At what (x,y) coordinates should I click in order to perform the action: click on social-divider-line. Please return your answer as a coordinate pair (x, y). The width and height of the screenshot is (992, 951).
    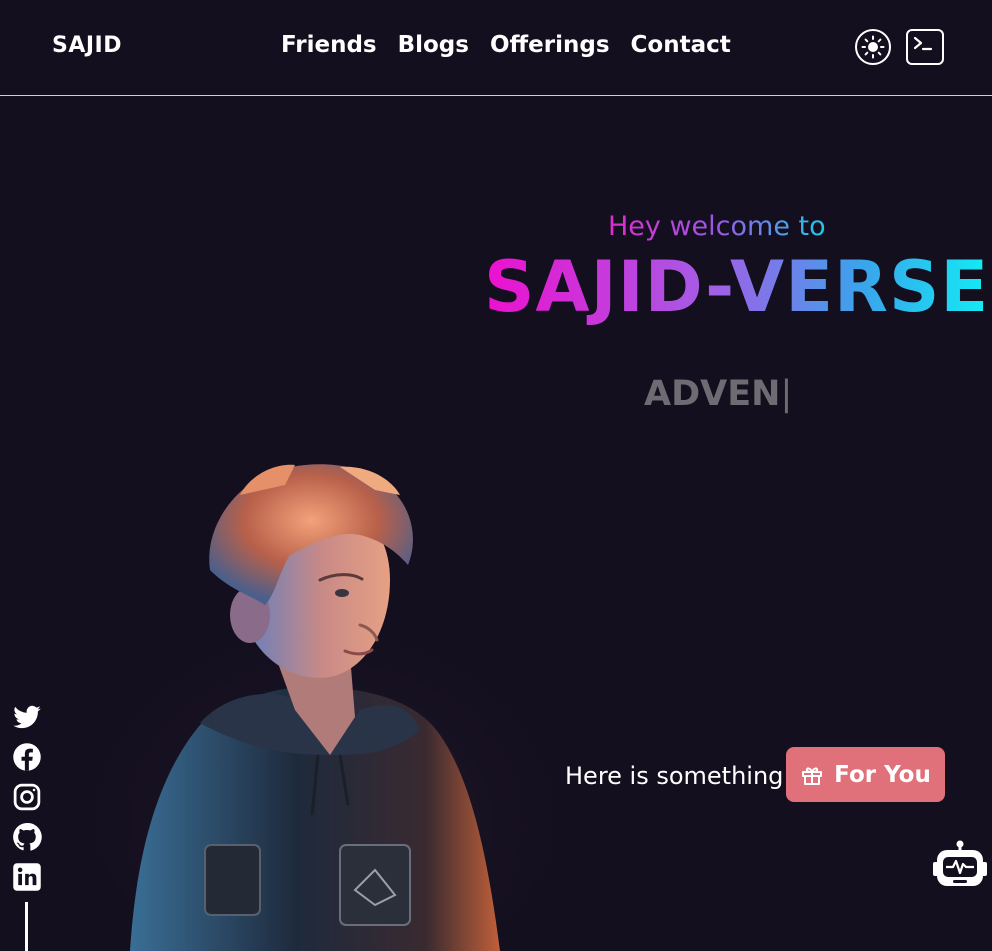
    Looking at the image, I should click on (26, 926).